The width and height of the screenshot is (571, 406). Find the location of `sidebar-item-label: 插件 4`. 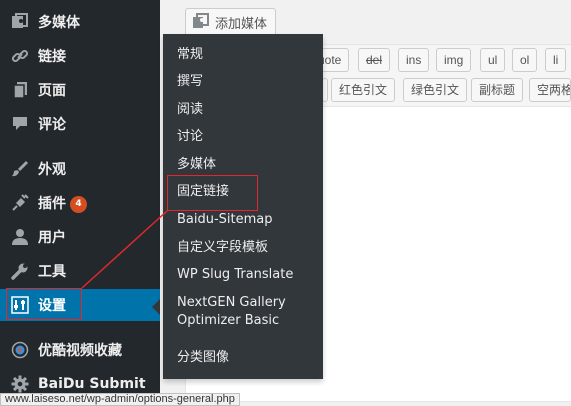

sidebar-item-label: 插件 4 is located at coordinates (62, 203).